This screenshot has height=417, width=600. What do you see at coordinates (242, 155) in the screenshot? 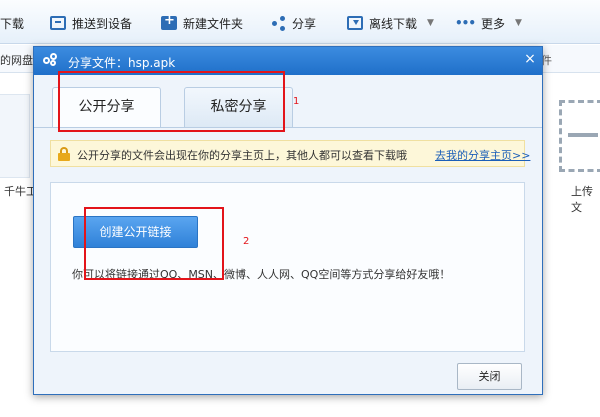
I see `notice-text: 公开分享的文件会出现在你的分享主页上，其他人都可以查看下载哦` at bounding box center [242, 155].